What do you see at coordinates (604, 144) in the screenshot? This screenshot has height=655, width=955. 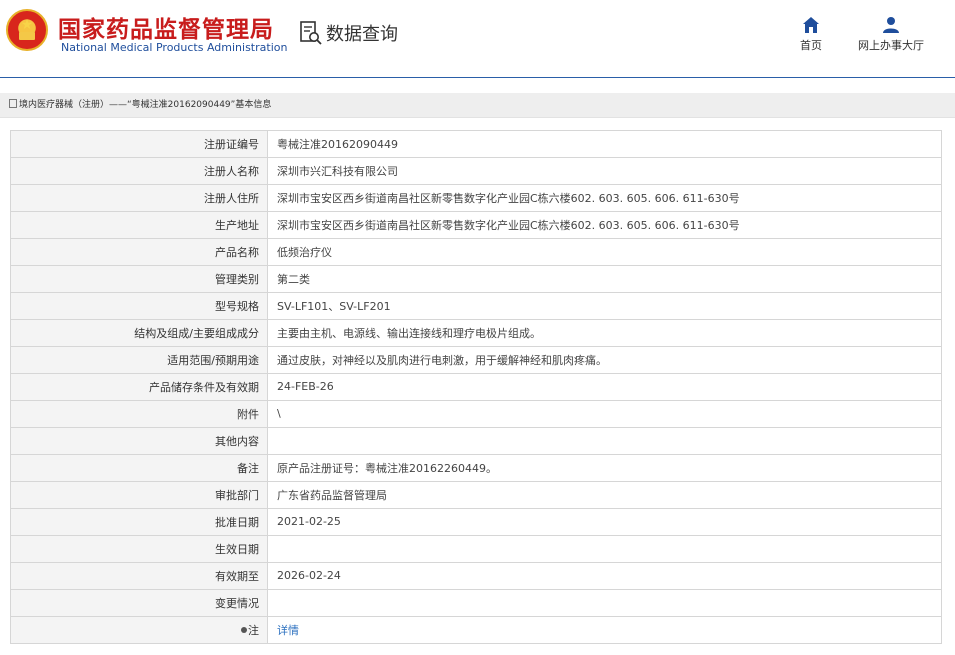 I see `row-value: 粤械注准20162090449` at bounding box center [604, 144].